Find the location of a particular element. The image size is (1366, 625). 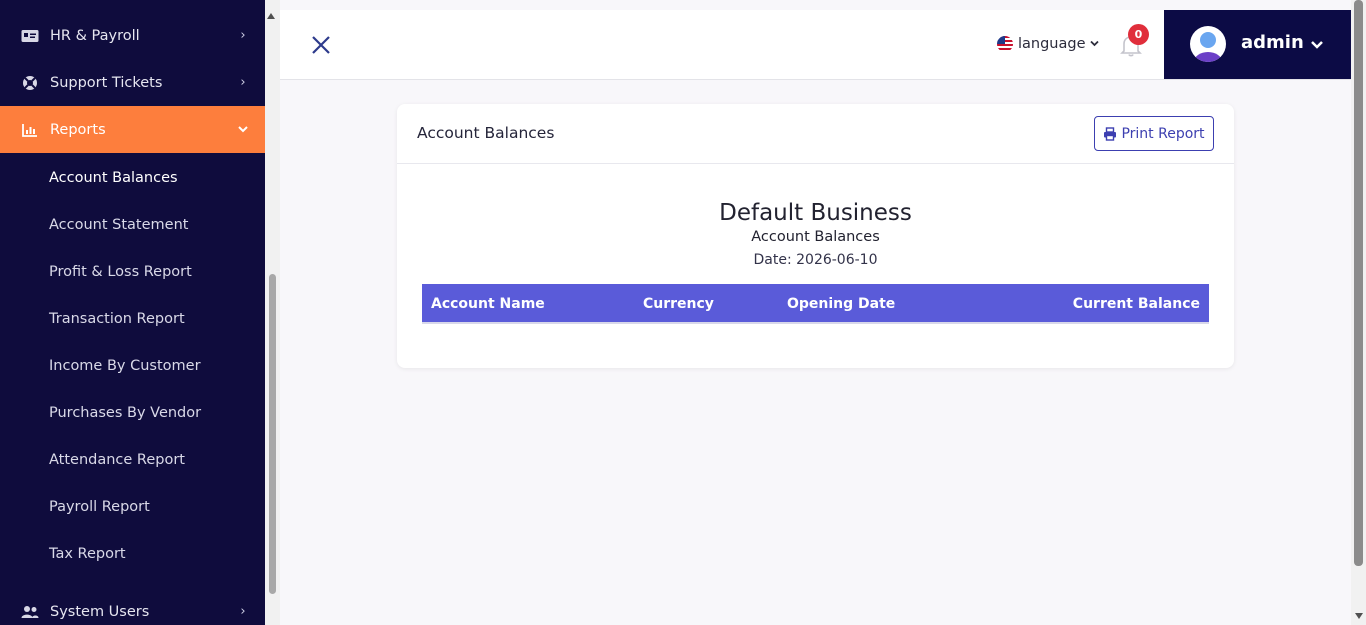

language-label: language is located at coordinates (1052, 44).